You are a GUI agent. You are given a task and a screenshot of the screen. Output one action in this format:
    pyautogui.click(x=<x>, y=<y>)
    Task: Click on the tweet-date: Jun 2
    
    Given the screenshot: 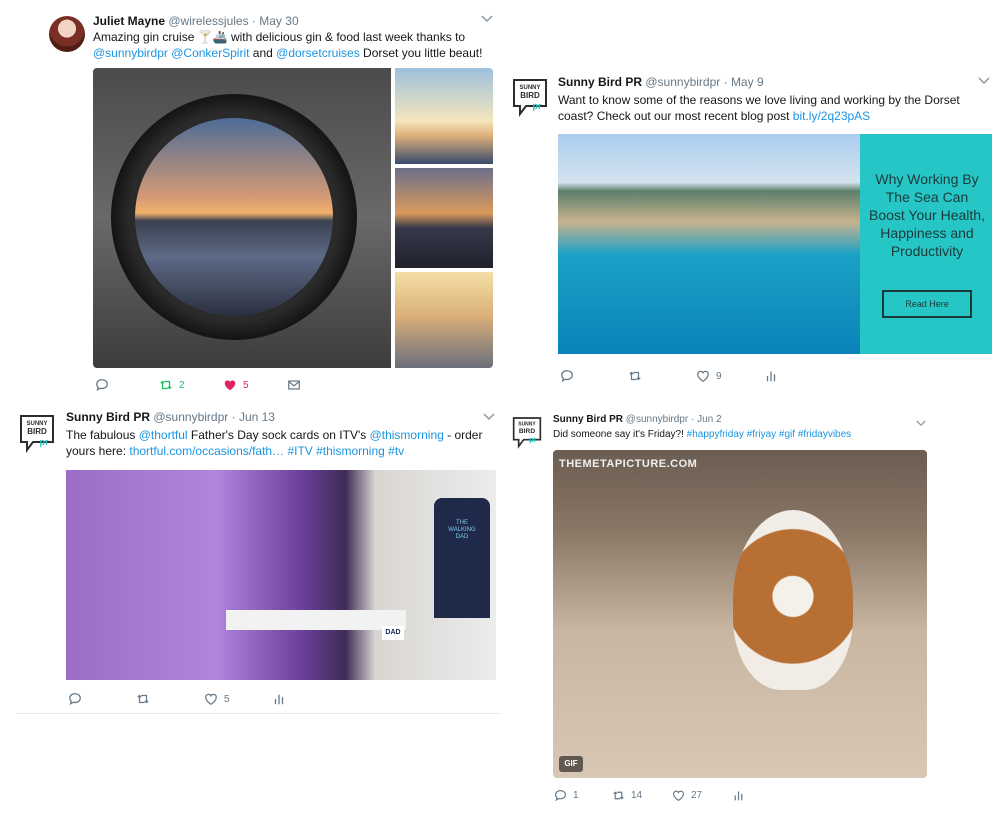 What is the action you would take?
    pyautogui.click(x=709, y=419)
    